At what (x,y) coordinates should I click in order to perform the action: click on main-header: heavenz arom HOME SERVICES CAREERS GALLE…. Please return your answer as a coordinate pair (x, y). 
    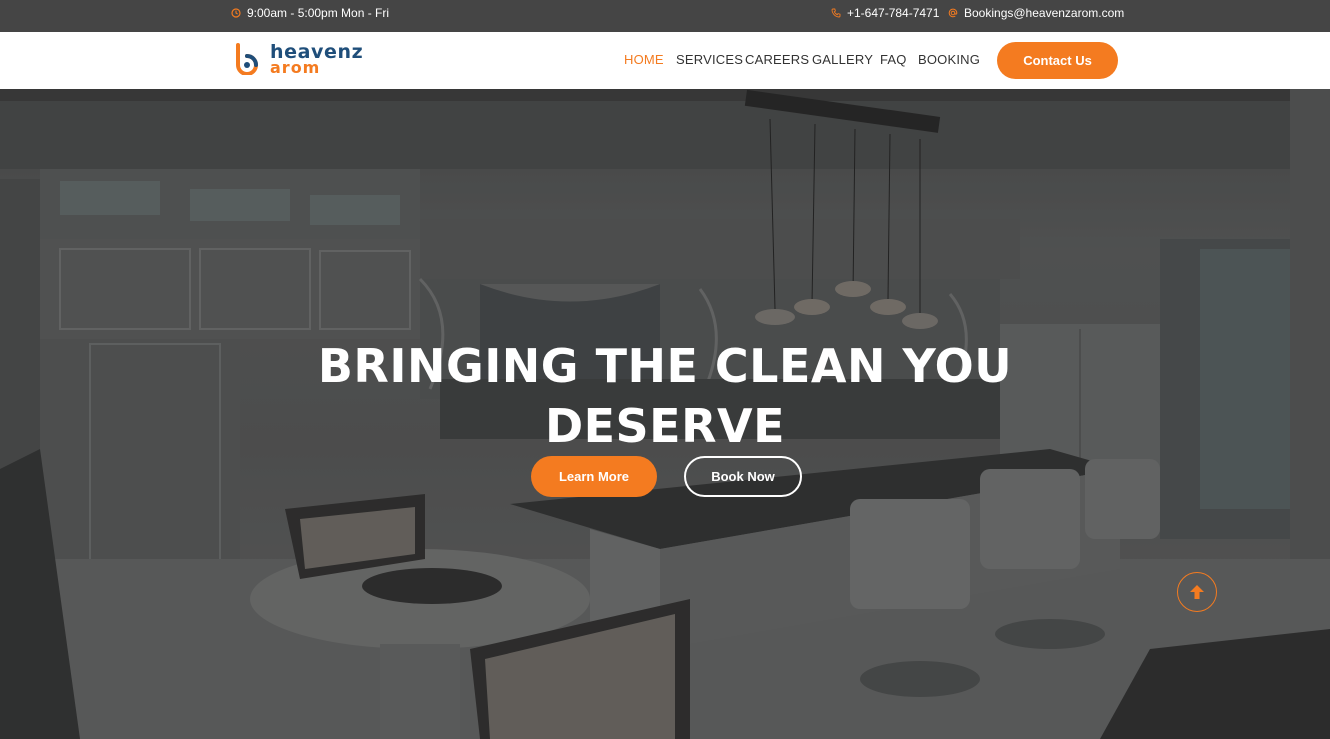
    Looking at the image, I should click on (665, 60).